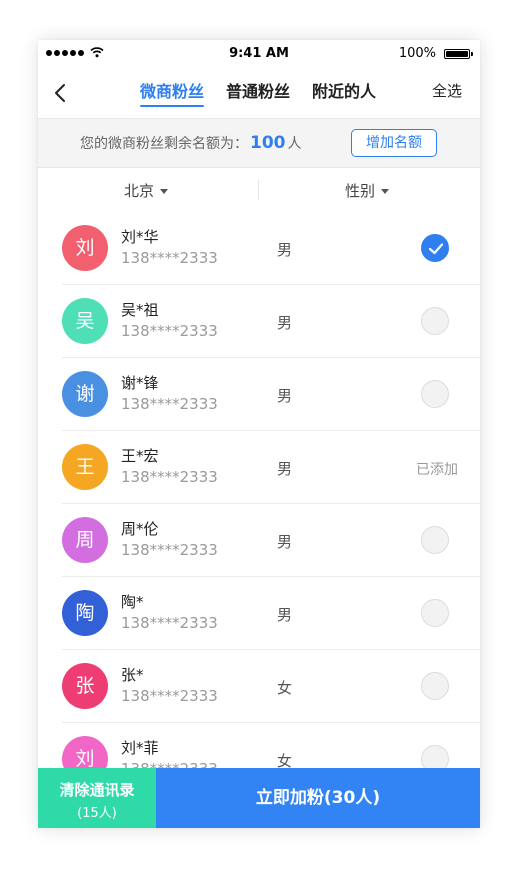 Image resolution: width=518 pixels, height=870 pixels. What do you see at coordinates (318, 798) in the screenshot?
I see `add-fans-button: 立即加粉(30人)` at bounding box center [318, 798].